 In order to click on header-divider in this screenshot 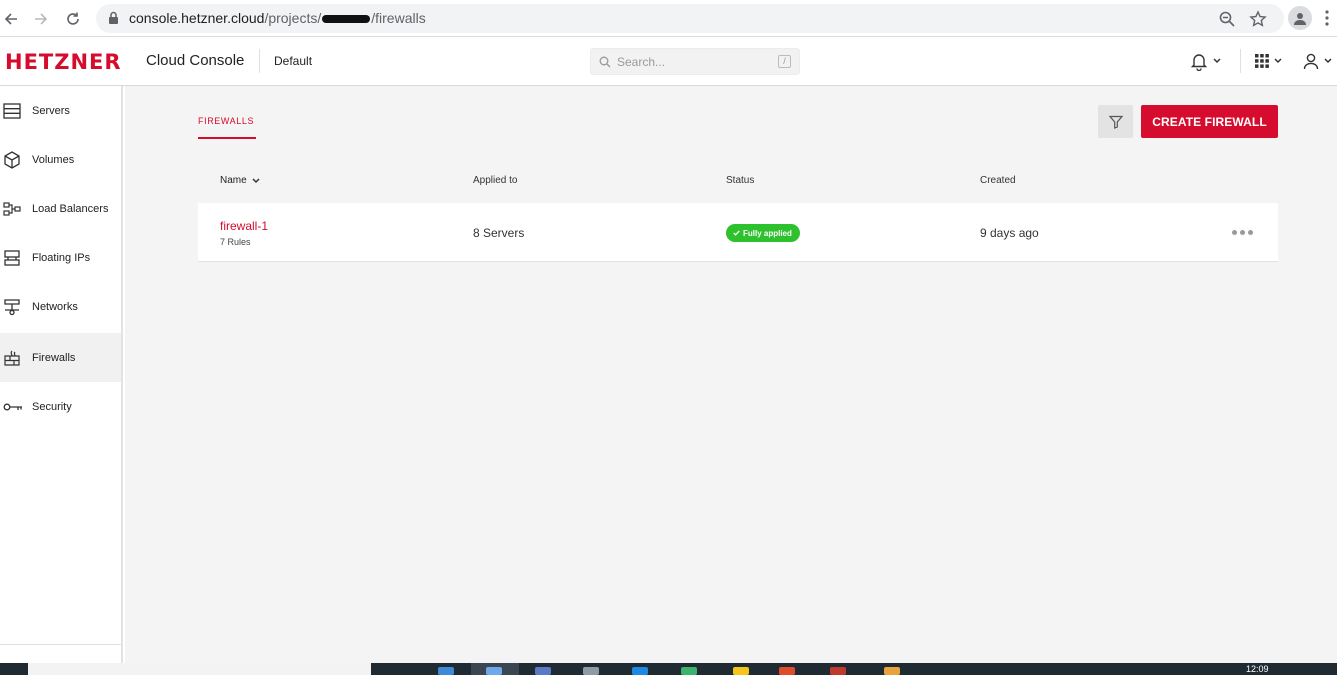, I will do `click(259, 61)`.